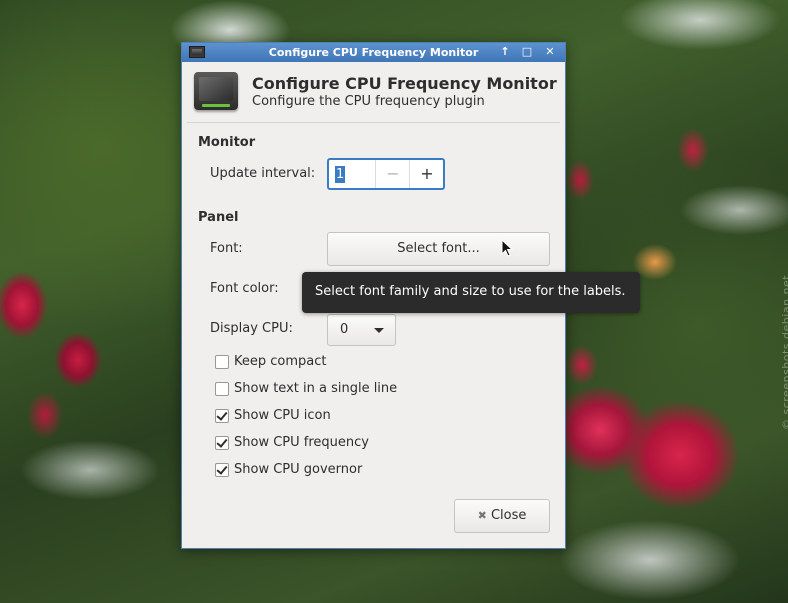  I want to click on checkbox-label: Show CPU frequency, so click(301, 442).